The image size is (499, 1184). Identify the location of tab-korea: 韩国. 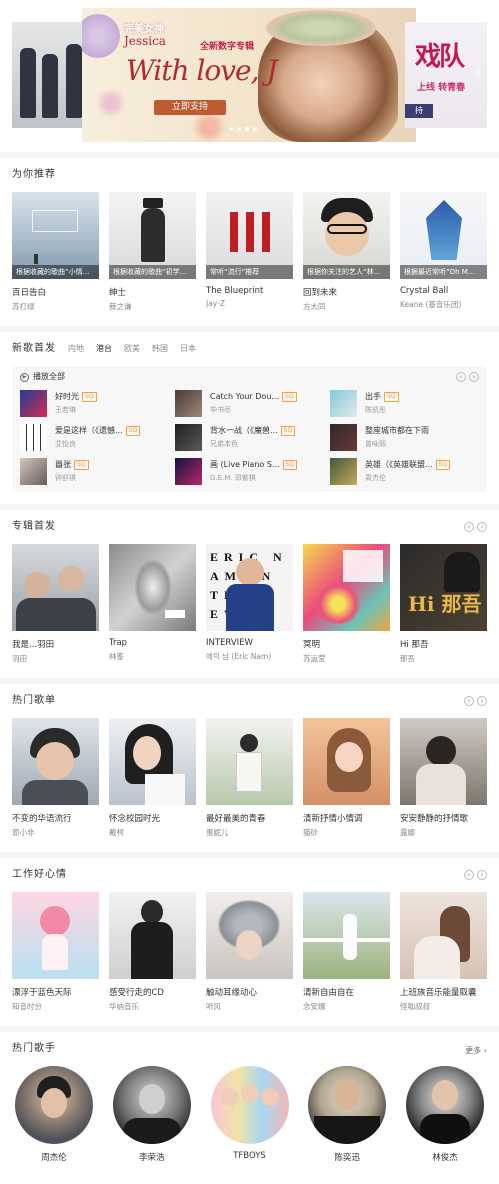
(160, 349).